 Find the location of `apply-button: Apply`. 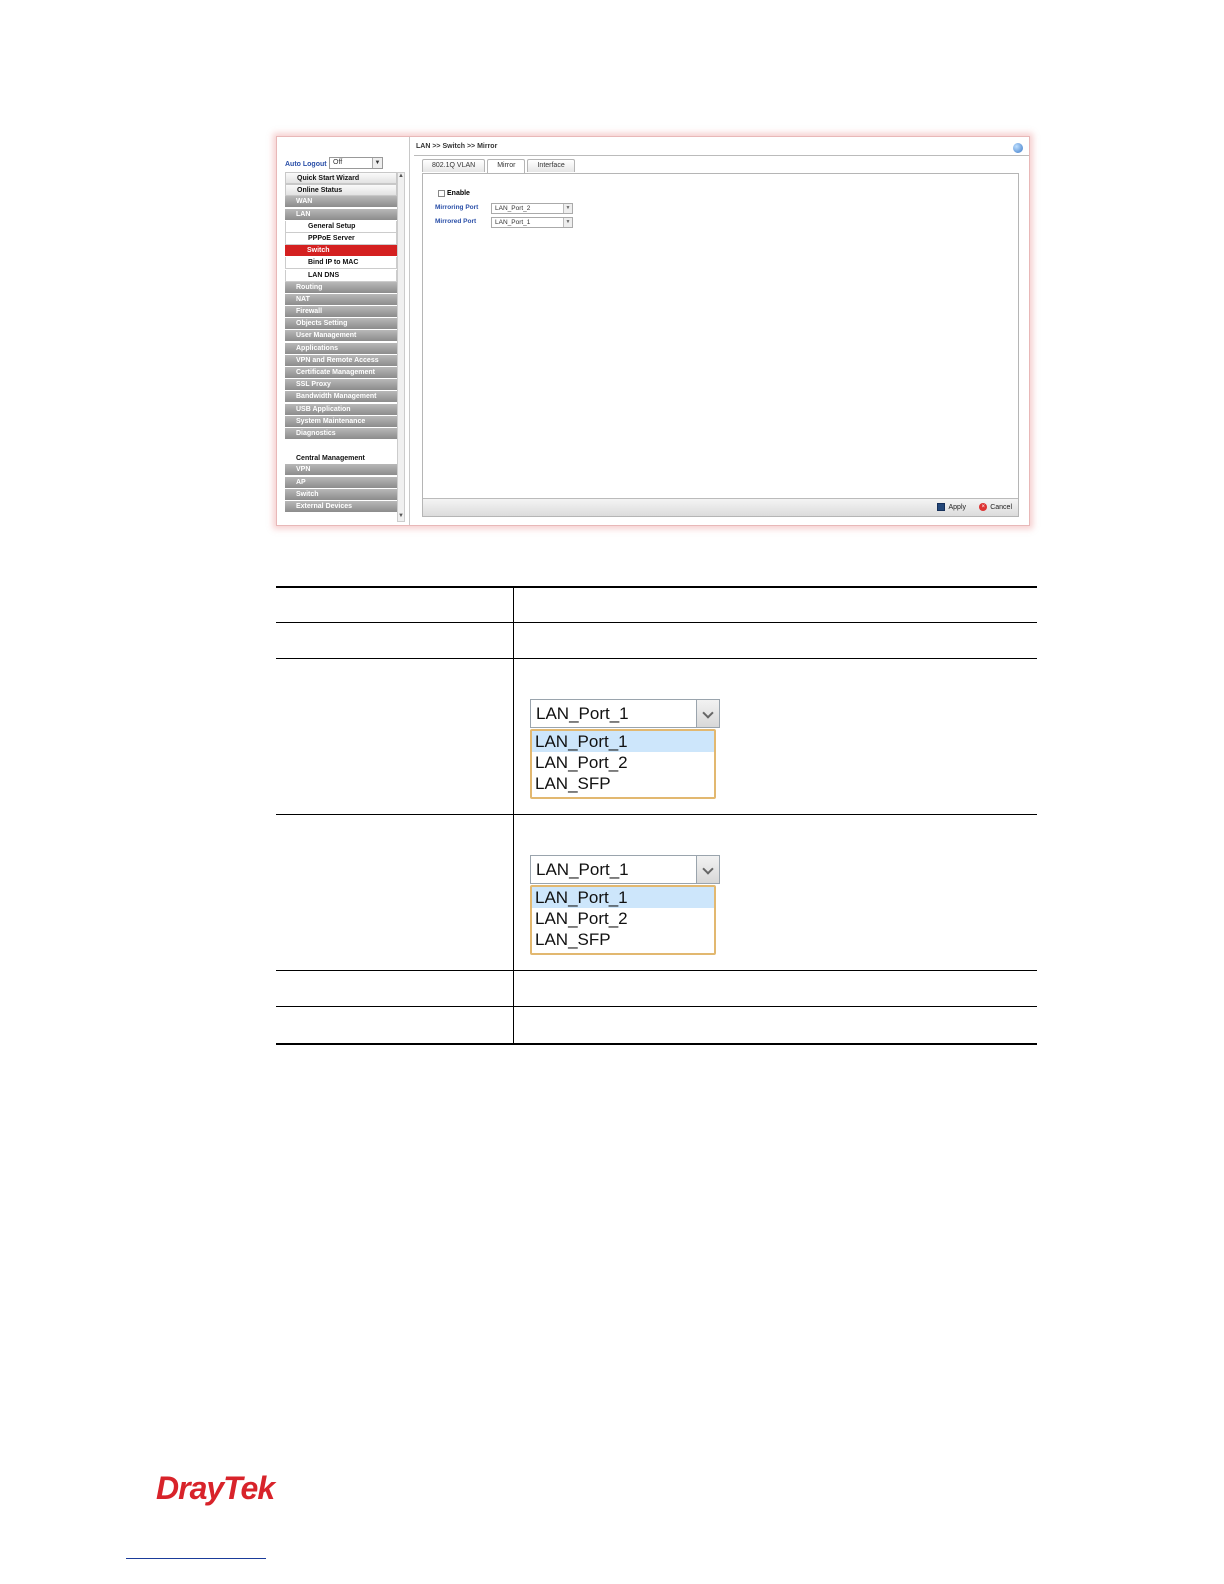

apply-button: Apply is located at coordinates (951, 507).